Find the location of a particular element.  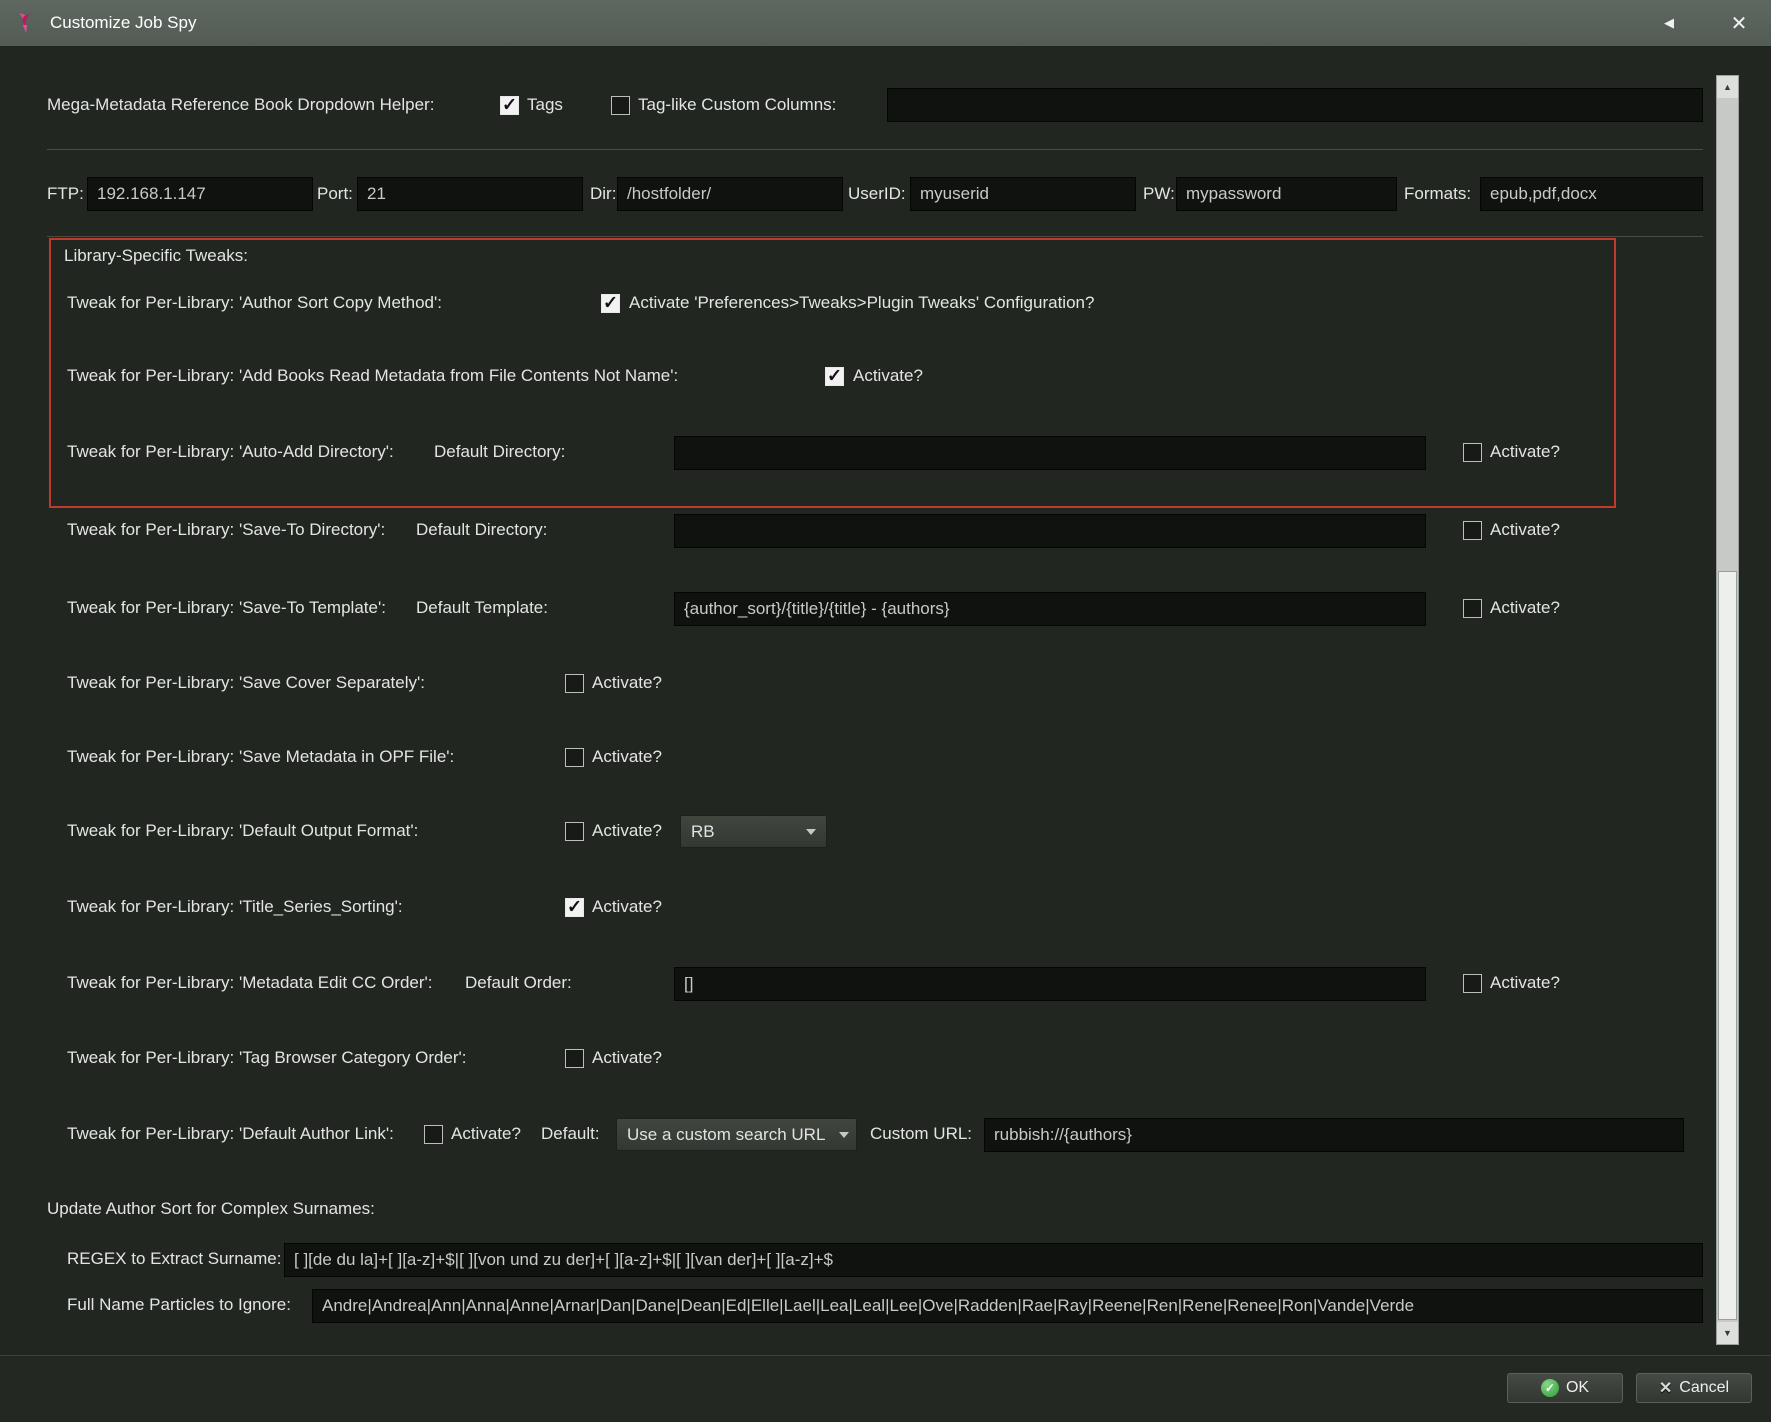

particles-label: Full Name Particles to Ignore: is located at coordinates (179, 1304).